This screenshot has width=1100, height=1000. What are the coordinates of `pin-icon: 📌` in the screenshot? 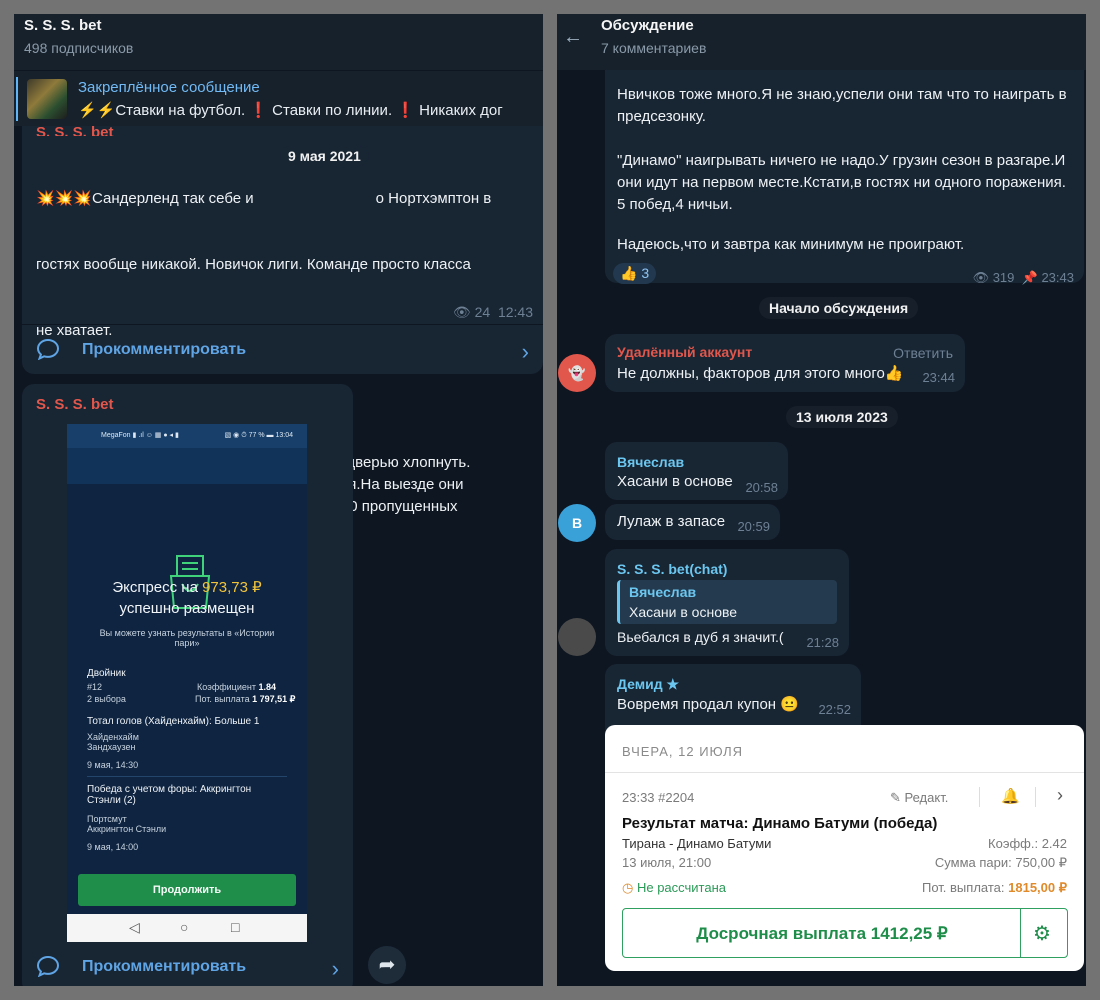 It's located at (1029, 277).